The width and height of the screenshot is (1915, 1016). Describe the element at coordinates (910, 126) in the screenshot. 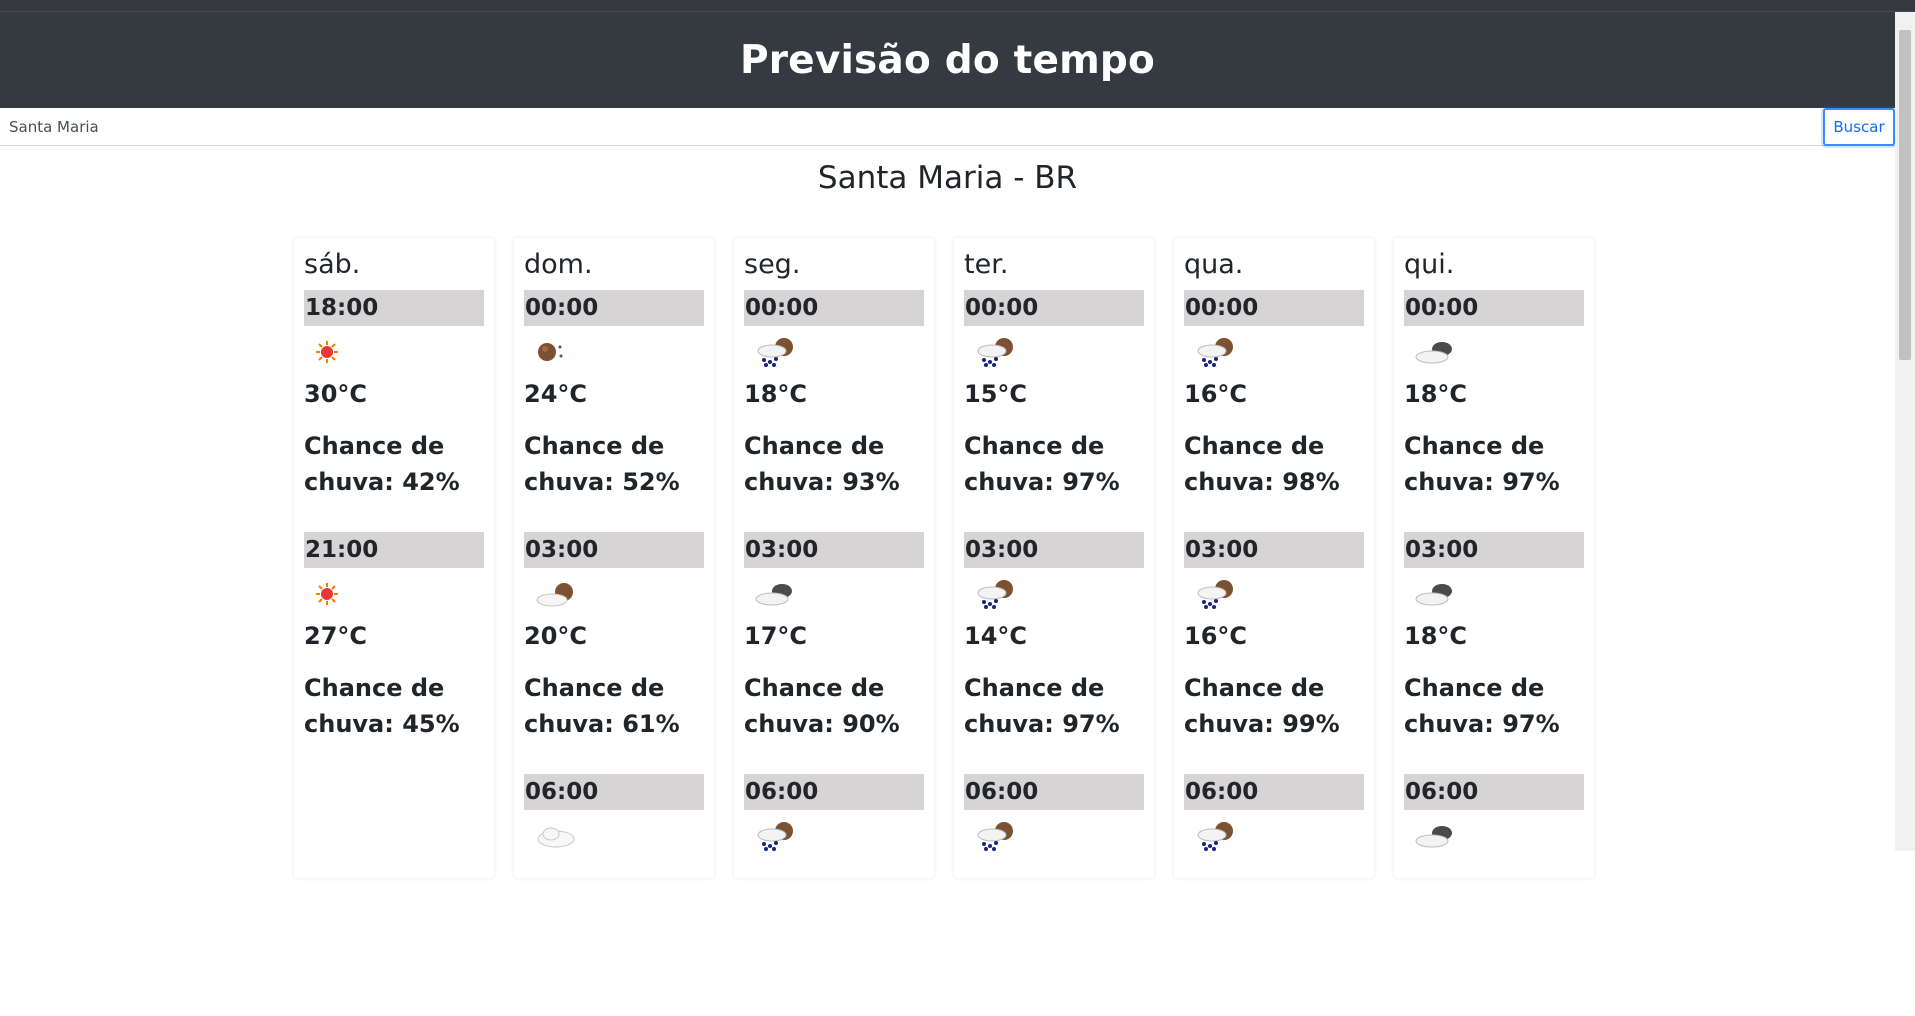

I see `city-search-input` at that location.